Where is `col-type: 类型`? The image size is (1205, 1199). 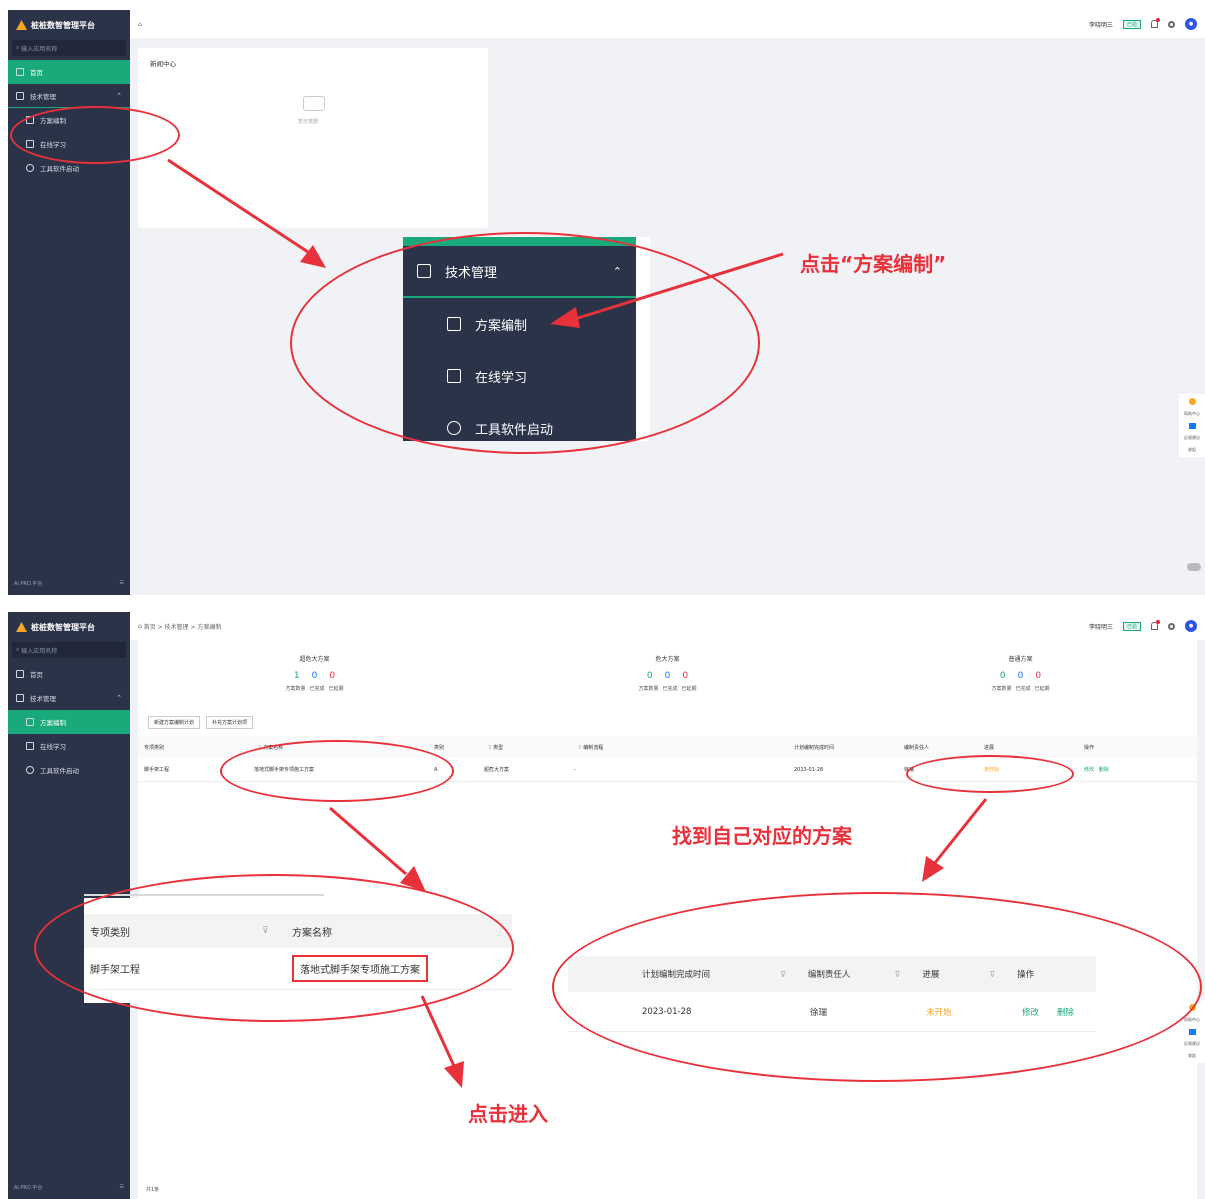
col-type: 类型 is located at coordinates (498, 747).